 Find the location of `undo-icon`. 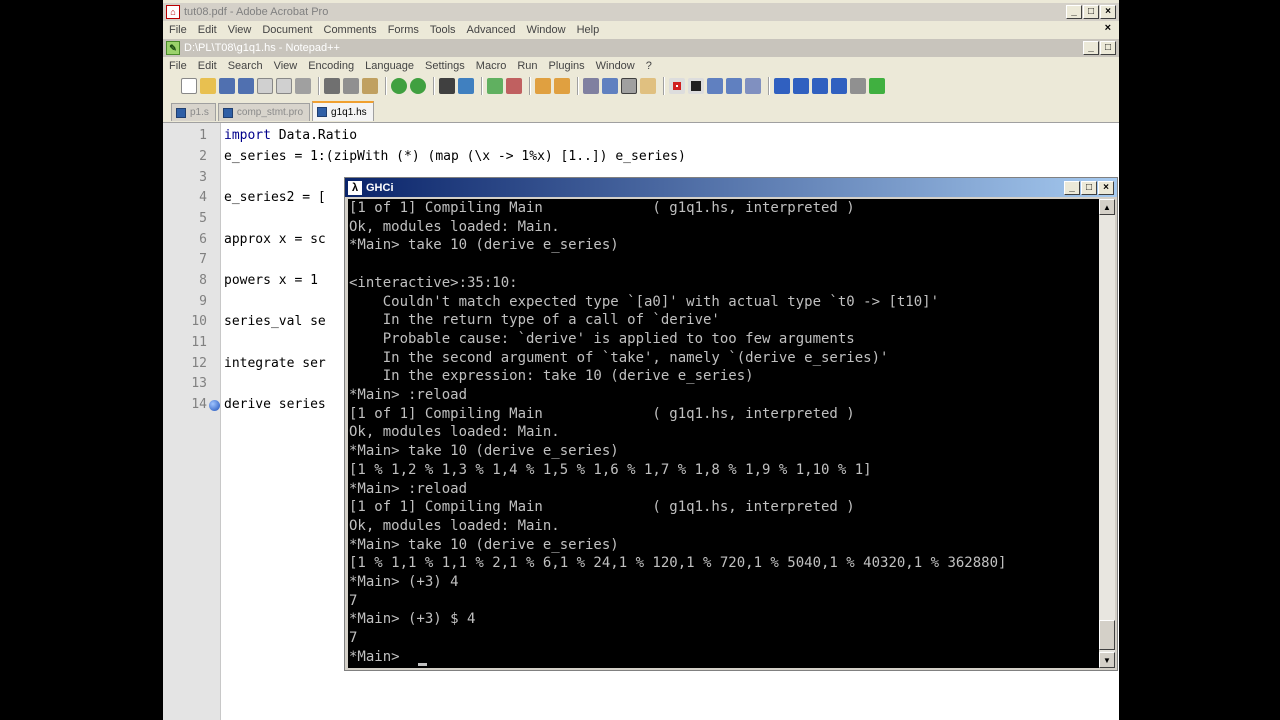

undo-icon is located at coordinates (399, 86).